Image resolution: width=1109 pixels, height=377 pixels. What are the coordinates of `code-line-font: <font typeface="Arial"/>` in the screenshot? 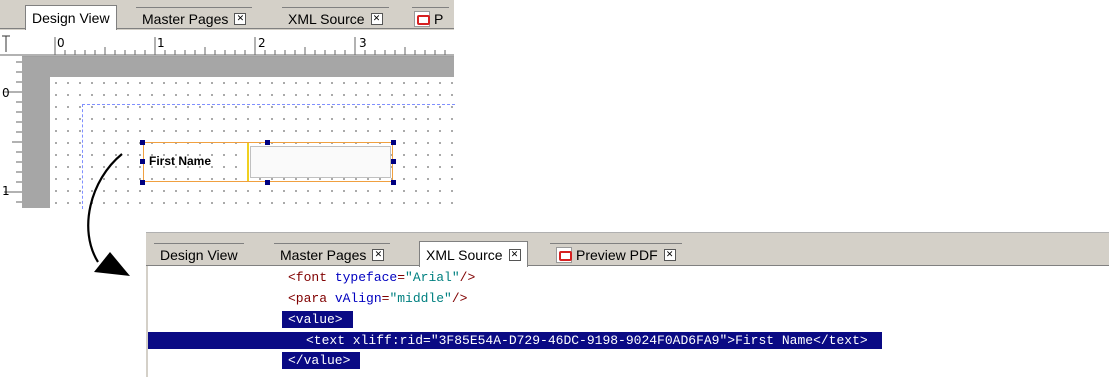 It's located at (381, 277).